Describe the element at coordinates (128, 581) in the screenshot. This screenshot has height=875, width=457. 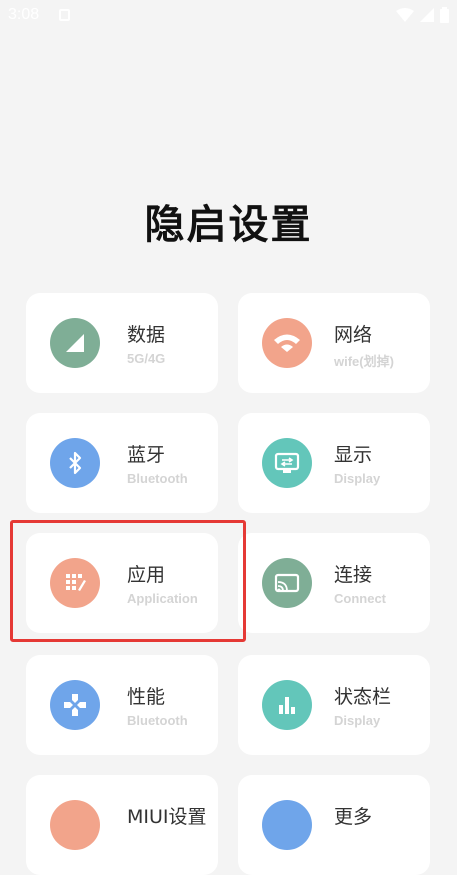
I see `highlight-frame` at that location.